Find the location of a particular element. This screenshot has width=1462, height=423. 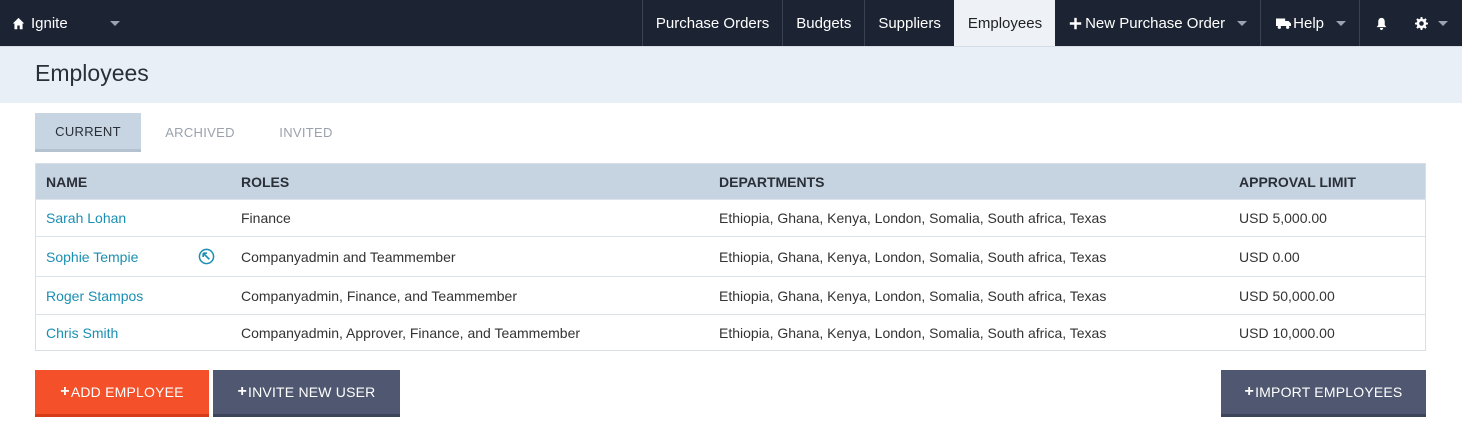

employee-roles: Companyadmin and Teammember is located at coordinates (348, 256).